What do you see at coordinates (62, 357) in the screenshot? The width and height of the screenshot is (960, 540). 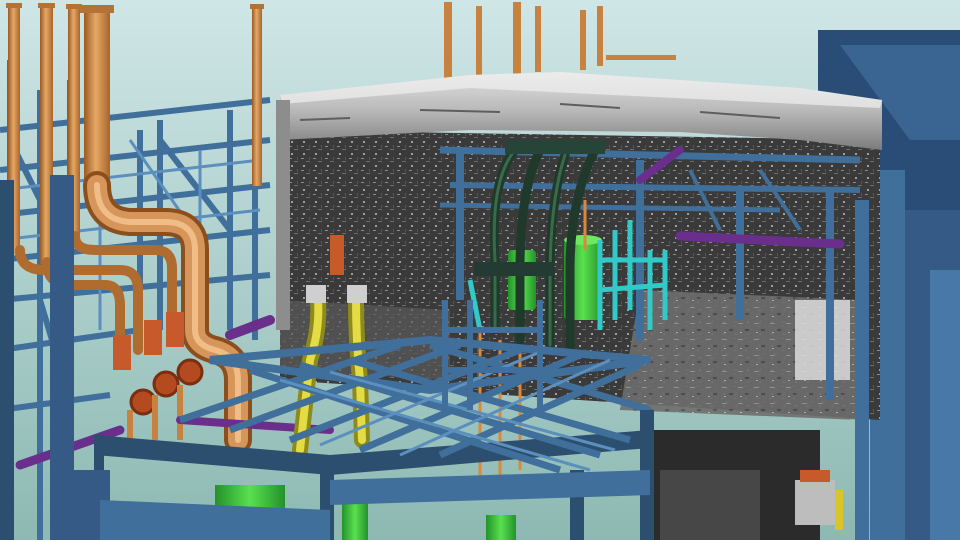 I see `left-foreground-column` at bounding box center [62, 357].